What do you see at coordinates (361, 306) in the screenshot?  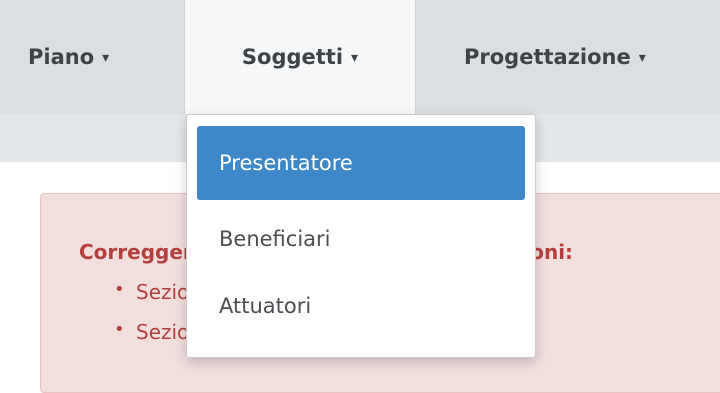 I see `menu-item-attuatori: Attuatori` at bounding box center [361, 306].